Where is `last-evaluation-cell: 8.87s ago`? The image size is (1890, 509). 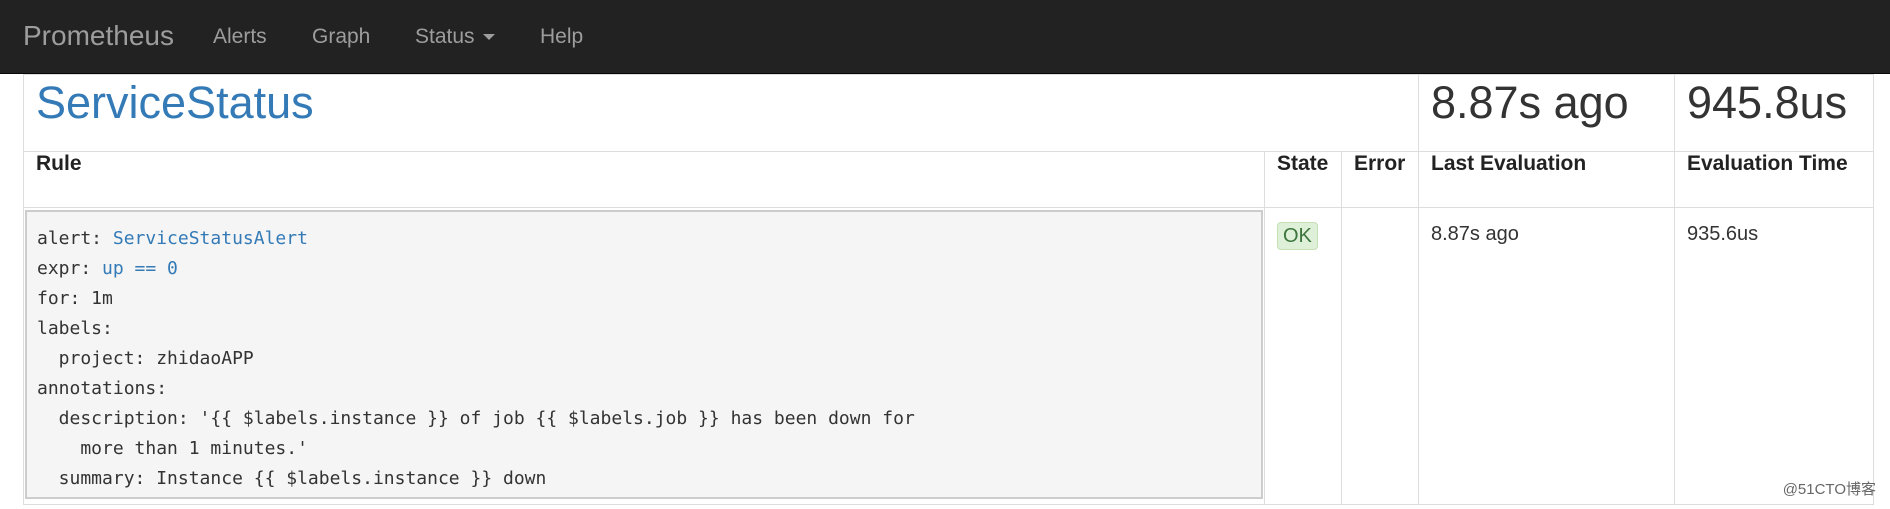
last-evaluation-cell: 8.87s ago is located at coordinates (1546, 356).